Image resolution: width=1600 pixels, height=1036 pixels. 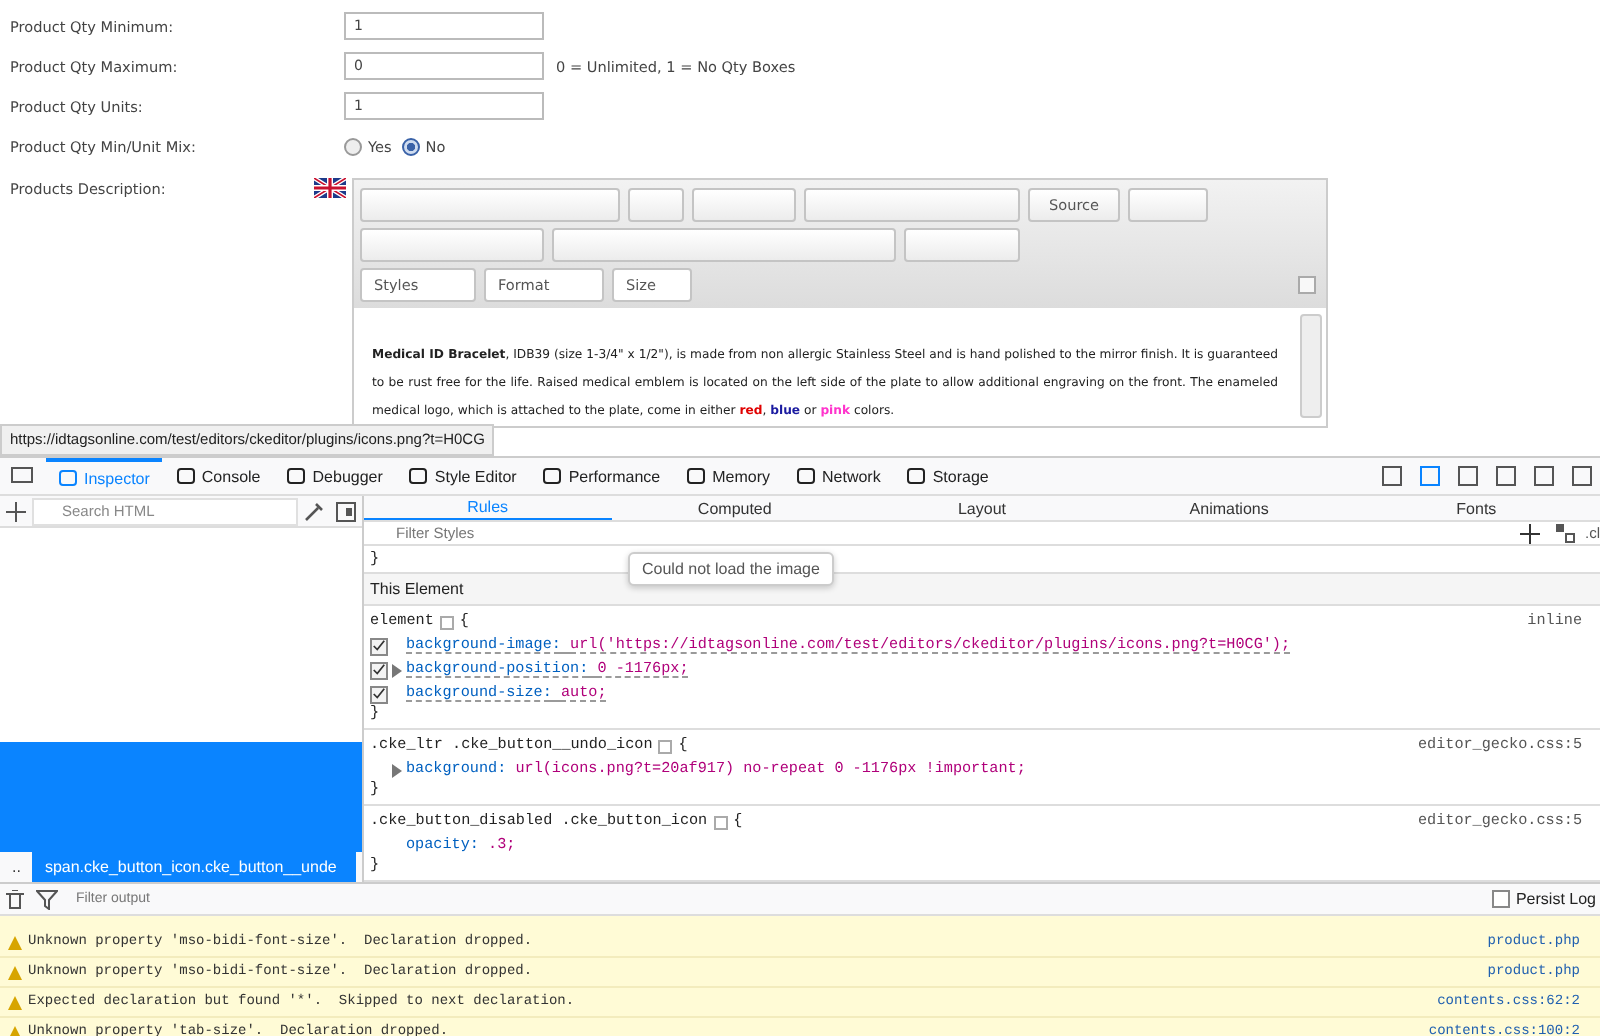 What do you see at coordinates (1529, 533) in the screenshot?
I see `add-rule-icon` at bounding box center [1529, 533].